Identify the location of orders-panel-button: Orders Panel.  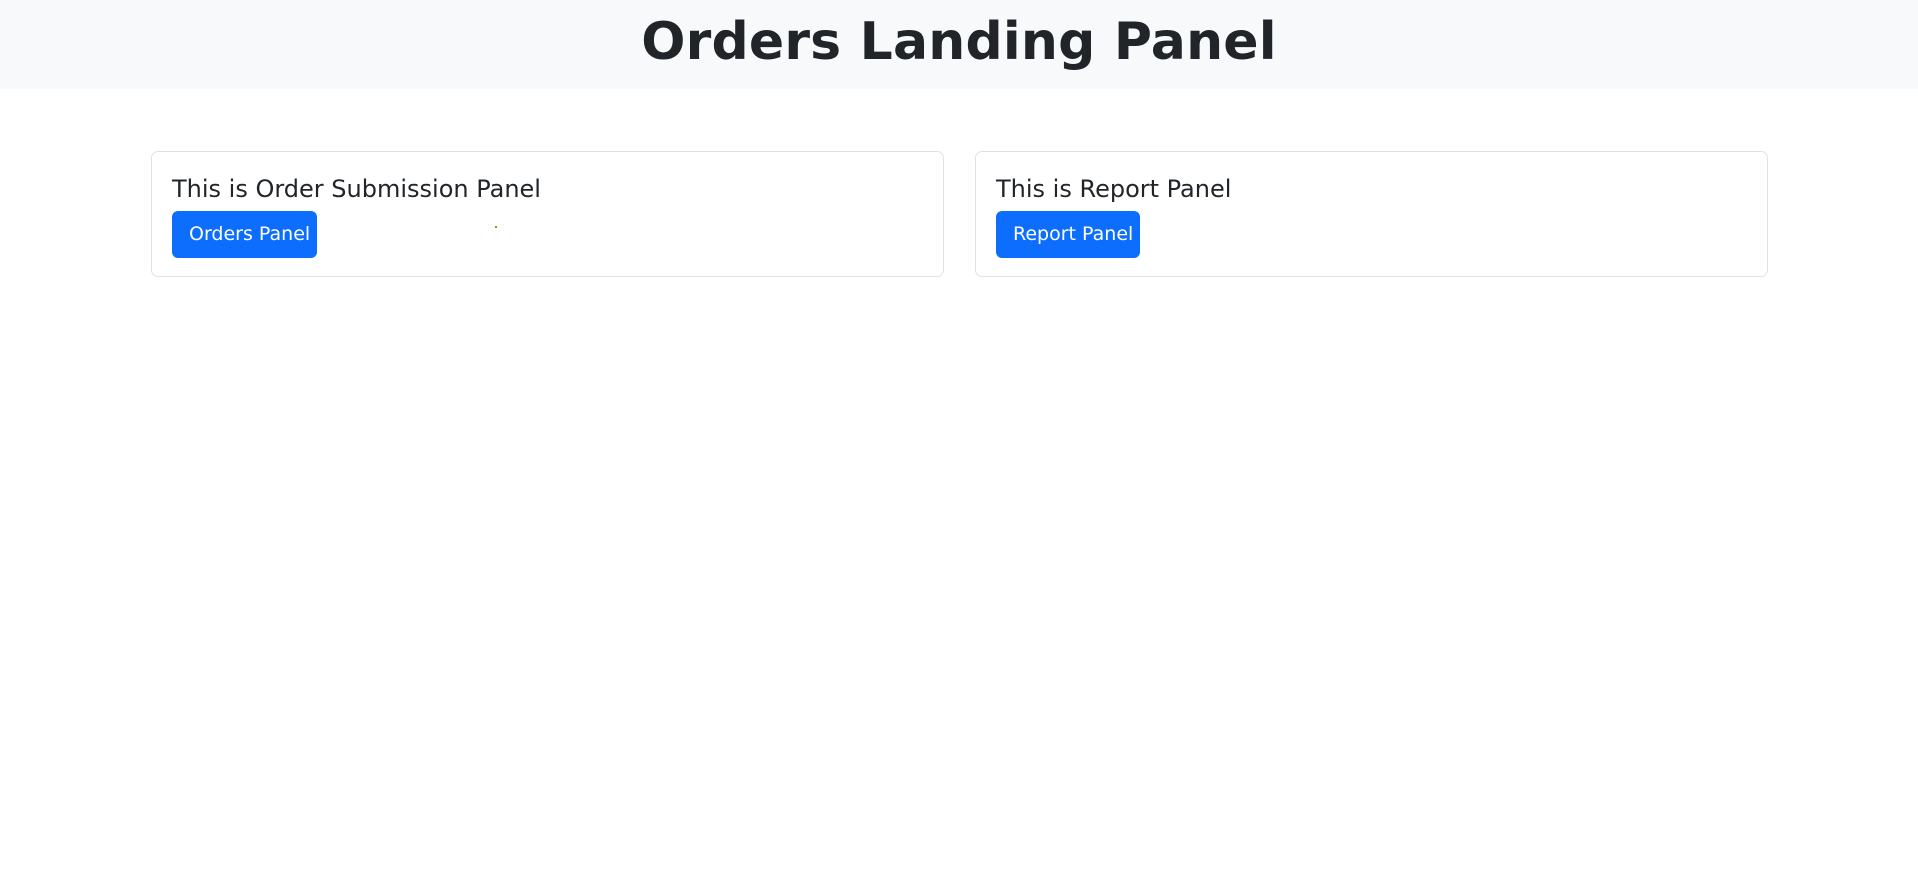
(244, 234).